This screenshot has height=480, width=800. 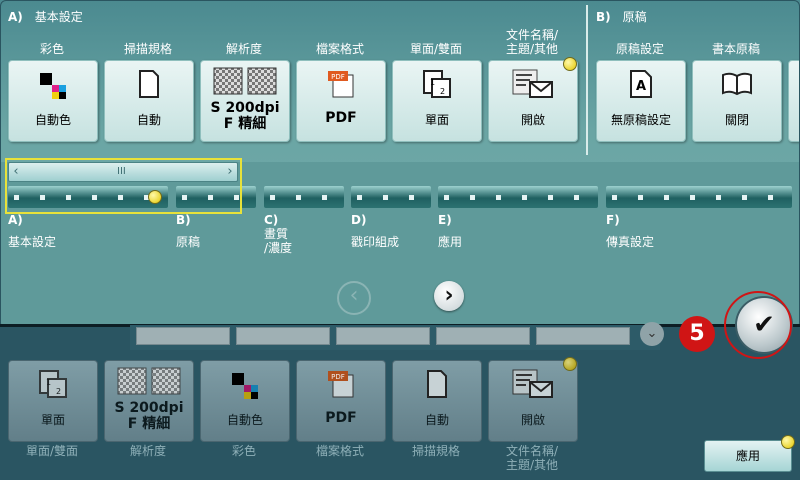 What do you see at coordinates (748, 456) in the screenshot?
I see `apply-button: 應用` at bounding box center [748, 456].